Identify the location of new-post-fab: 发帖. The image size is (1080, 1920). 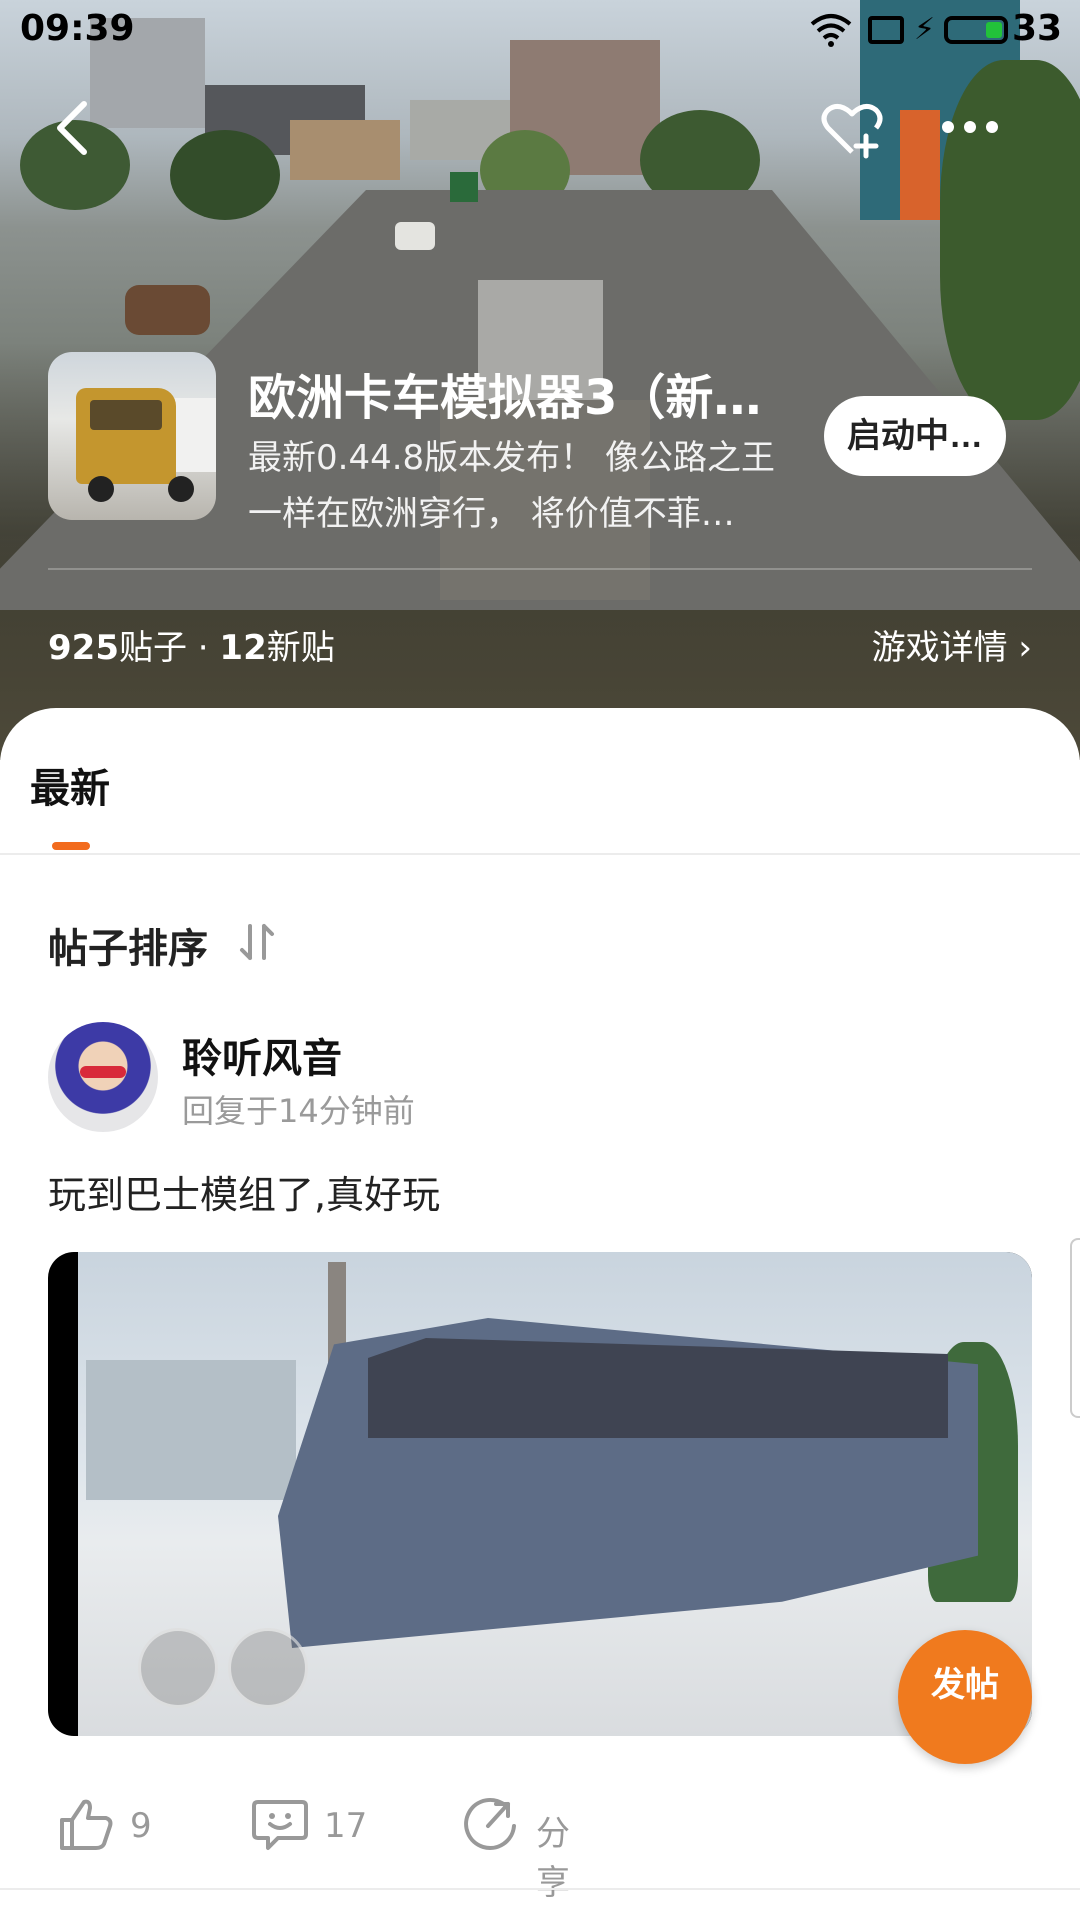
(965, 1697).